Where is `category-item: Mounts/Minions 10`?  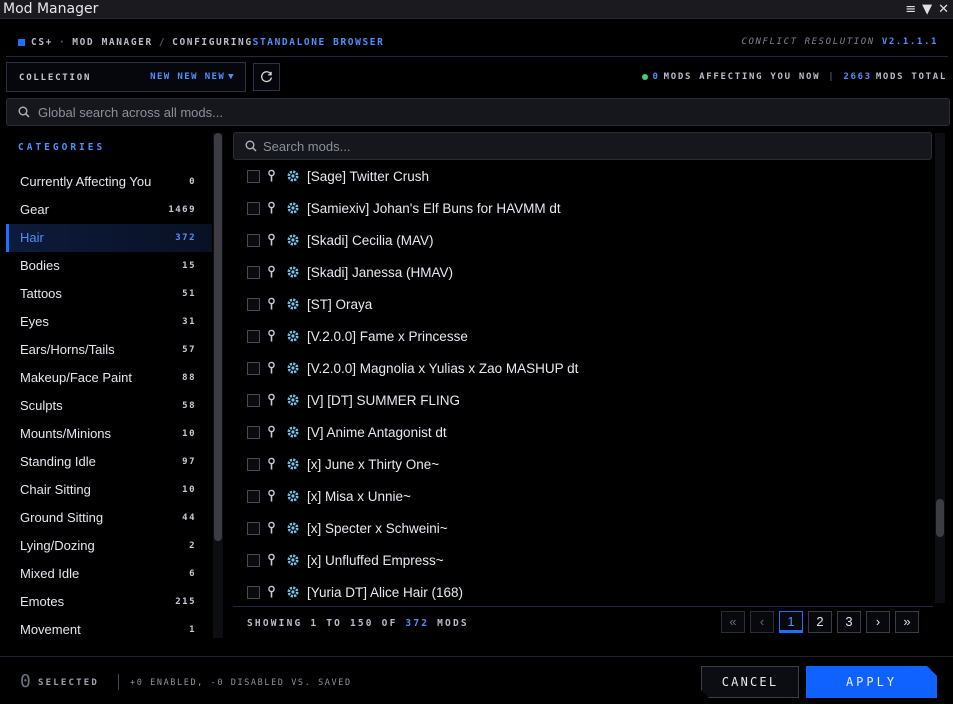
category-item: Mounts/Minions 10 is located at coordinates (109, 434).